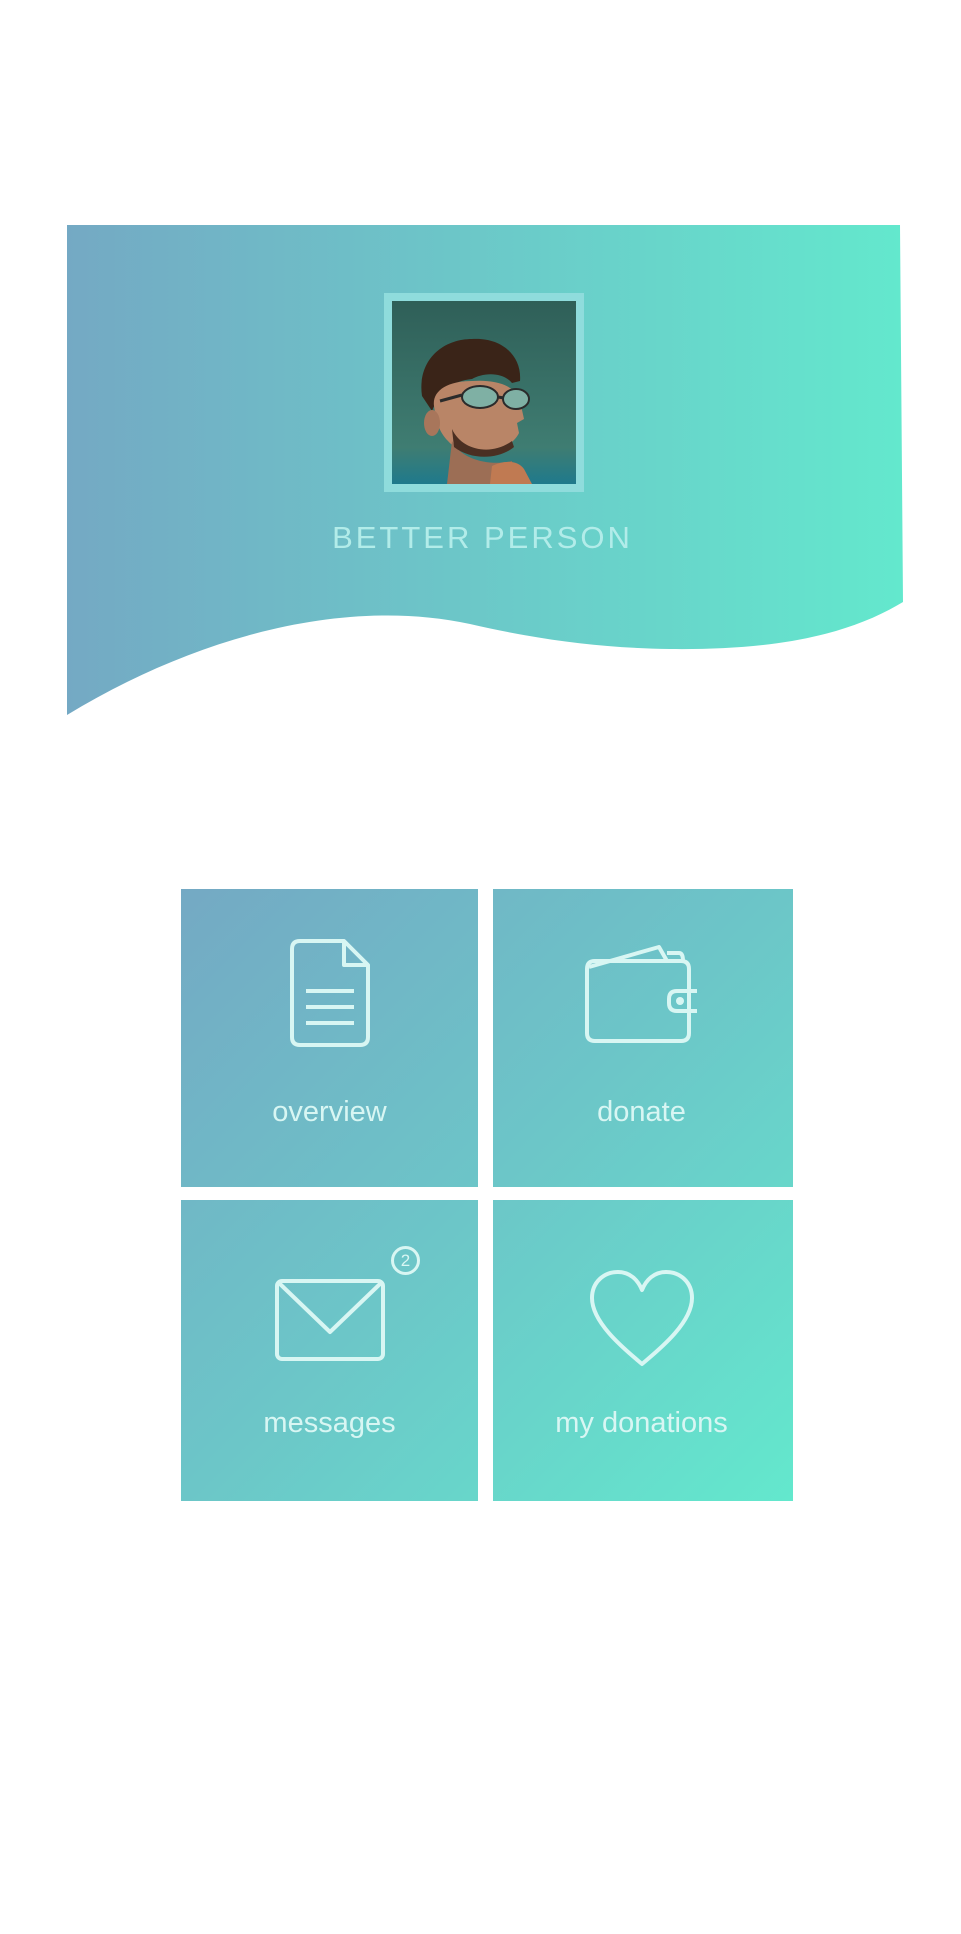 The width and height of the screenshot is (961, 1934). I want to click on overview-label: overview, so click(329, 1112).